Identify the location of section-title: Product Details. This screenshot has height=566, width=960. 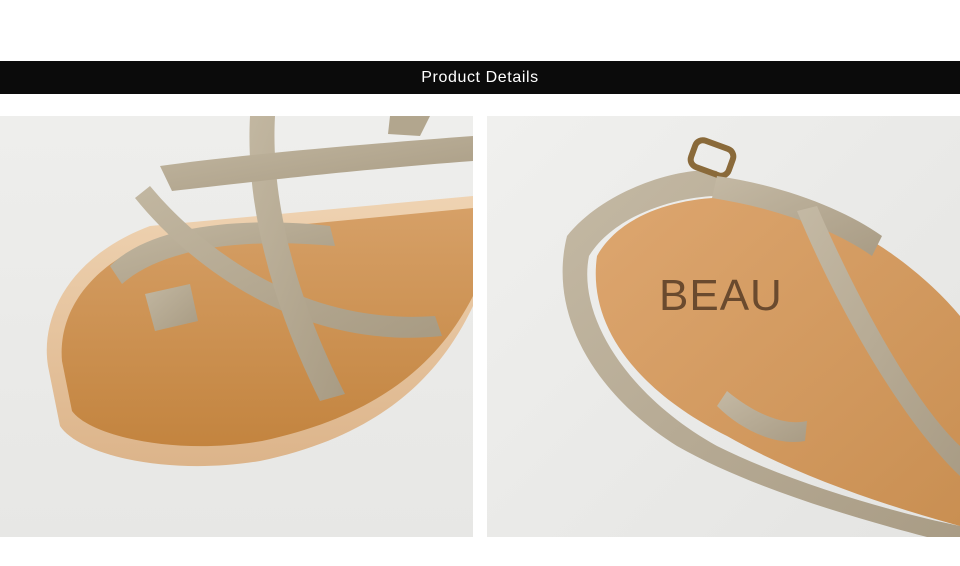
(480, 77).